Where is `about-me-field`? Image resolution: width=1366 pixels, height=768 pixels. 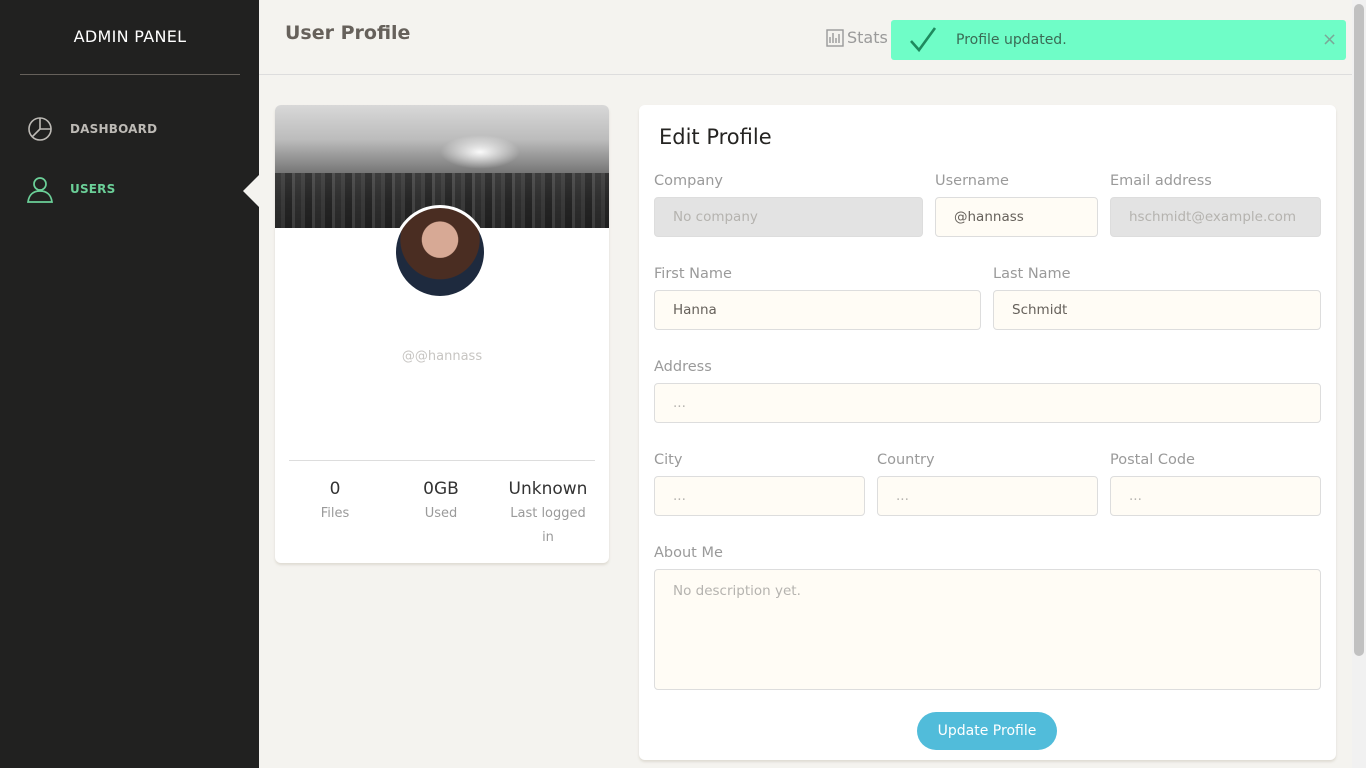
about-me-field is located at coordinates (987, 629).